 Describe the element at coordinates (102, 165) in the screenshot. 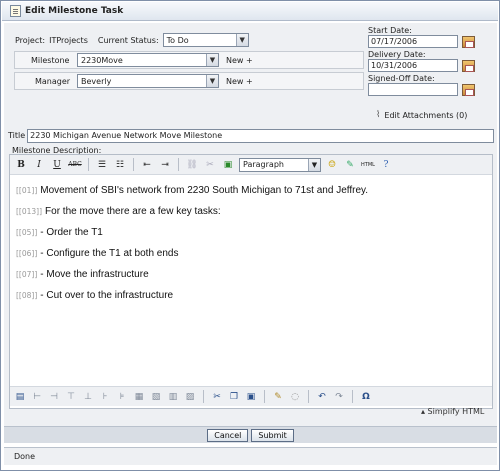

I see `ordered-list-icon: ☰` at that location.